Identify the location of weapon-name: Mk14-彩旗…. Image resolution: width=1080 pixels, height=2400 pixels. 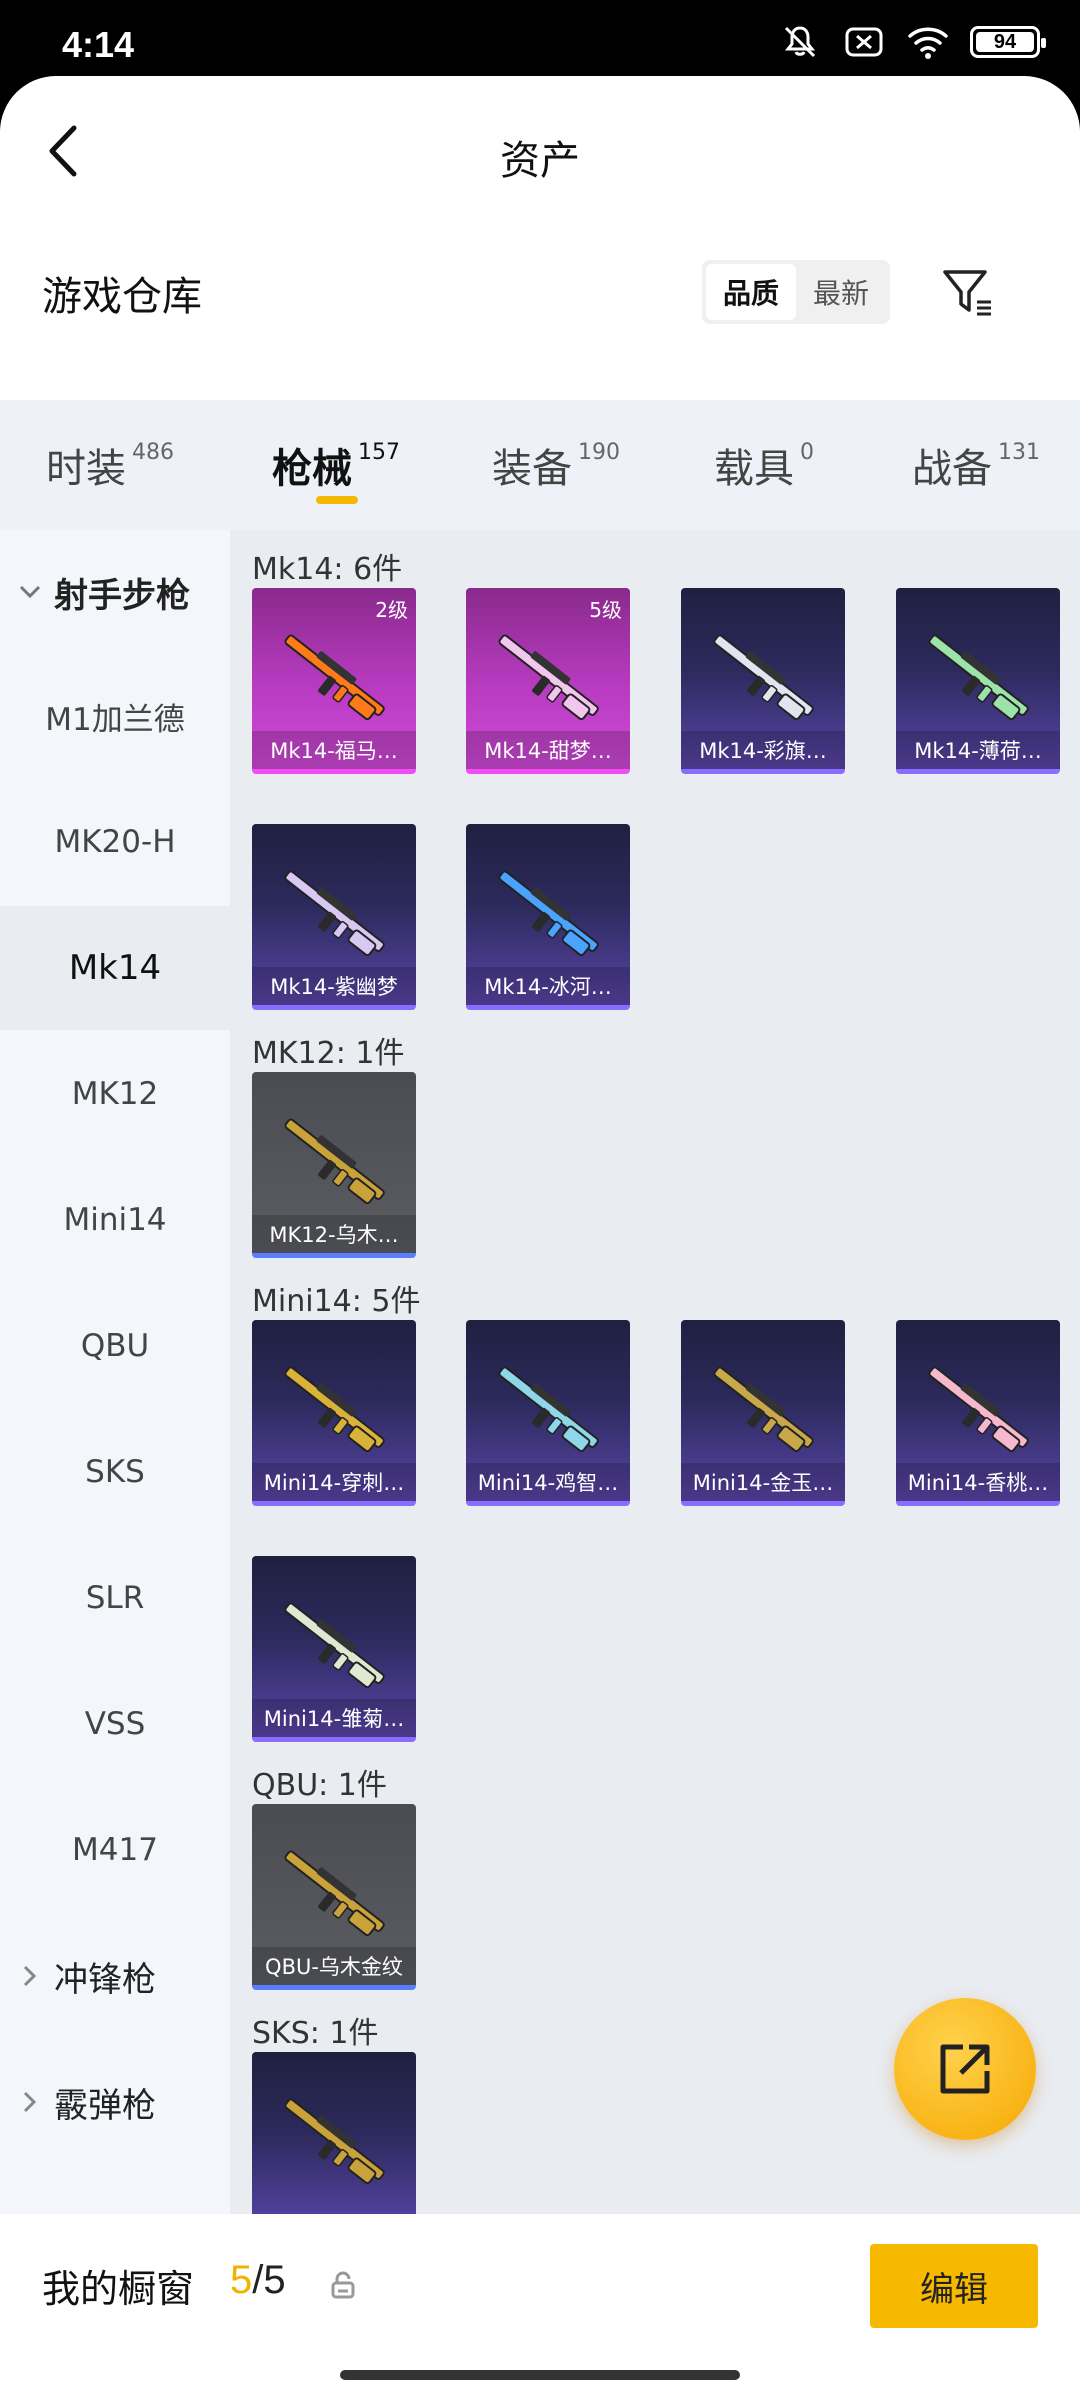
(763, 750).